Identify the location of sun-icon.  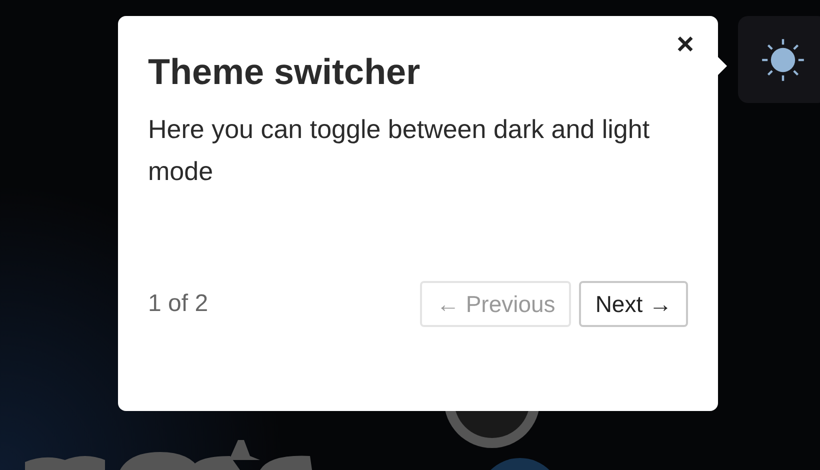
(783, 60).